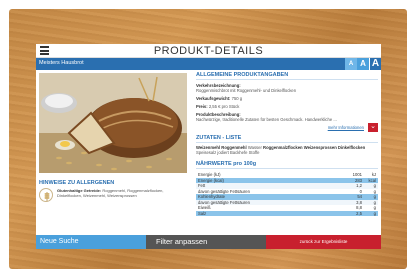 The image size is (415, 277). What do you see at coordinates (212, 152) in the screenshot?
I see `ingredient: Speisesalz jodiert` at bounding box center [212, 152].